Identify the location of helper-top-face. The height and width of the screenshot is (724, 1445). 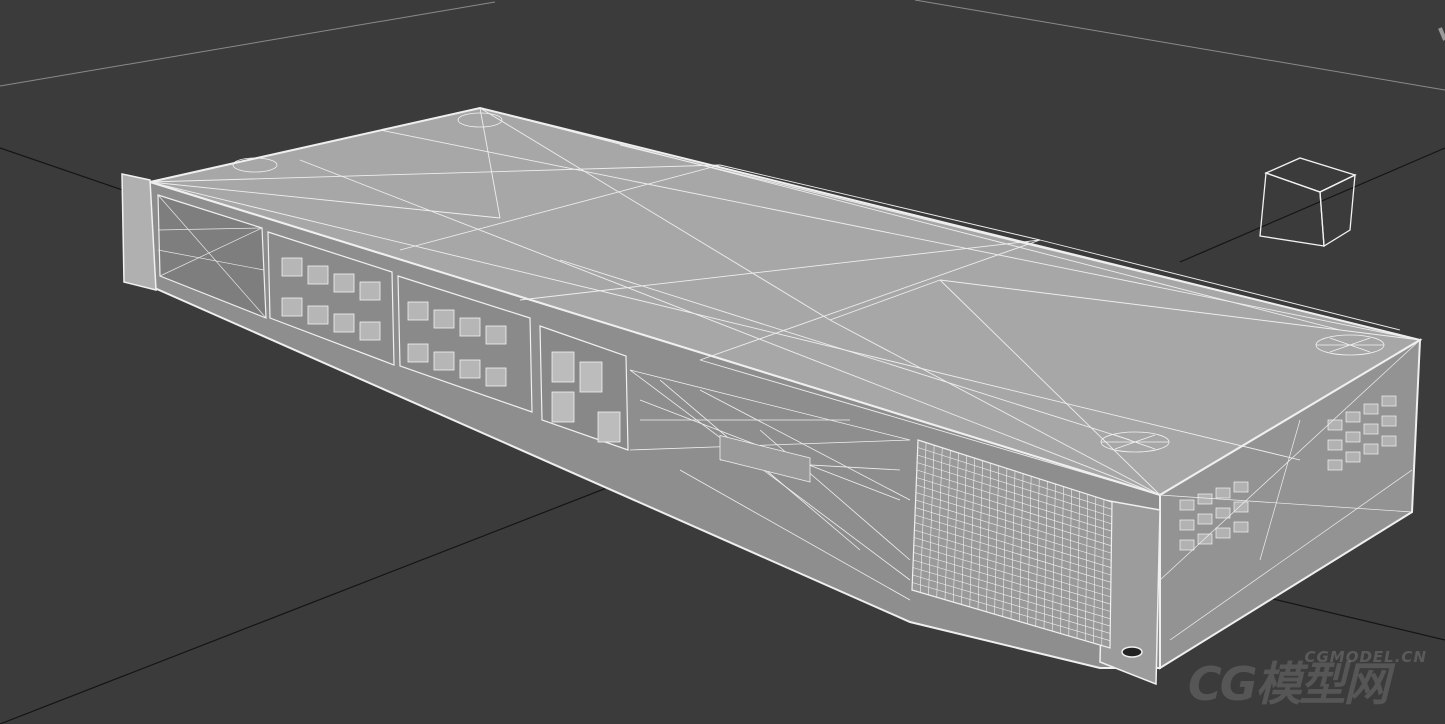
(1310, 175).